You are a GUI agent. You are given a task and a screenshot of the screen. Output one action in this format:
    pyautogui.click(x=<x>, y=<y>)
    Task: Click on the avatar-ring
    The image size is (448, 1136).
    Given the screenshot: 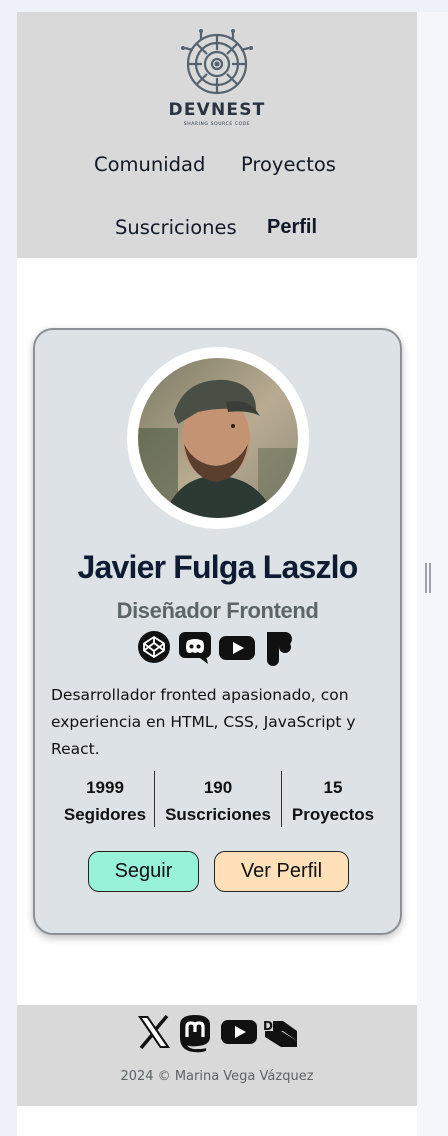 What is the action you would take?
    pyautogui.click(x=218, y=438)
    